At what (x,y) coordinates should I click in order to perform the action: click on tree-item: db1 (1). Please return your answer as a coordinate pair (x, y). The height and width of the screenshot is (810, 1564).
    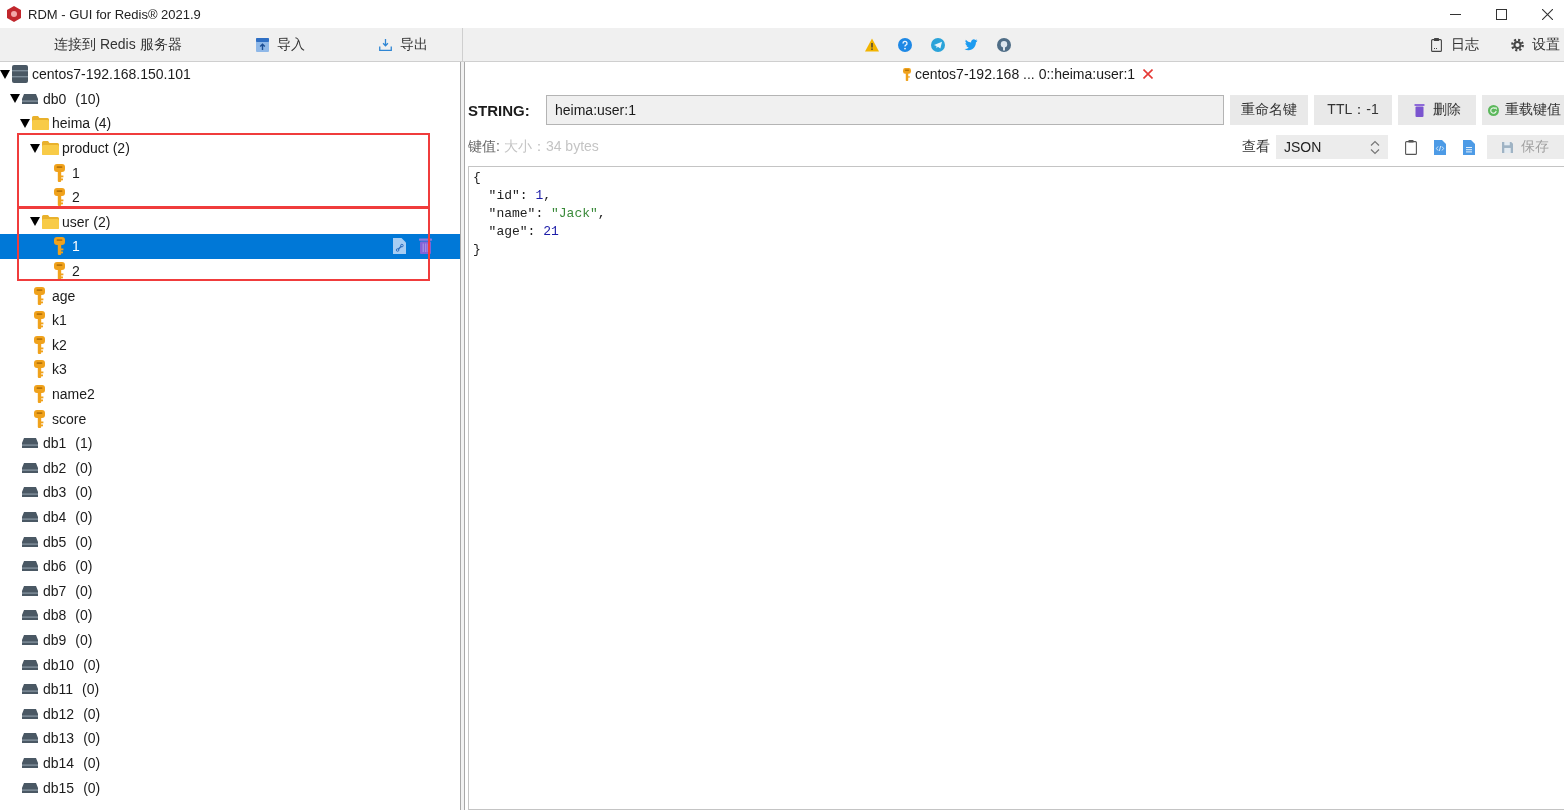
    Looking at the image, I should click on (230, 443).